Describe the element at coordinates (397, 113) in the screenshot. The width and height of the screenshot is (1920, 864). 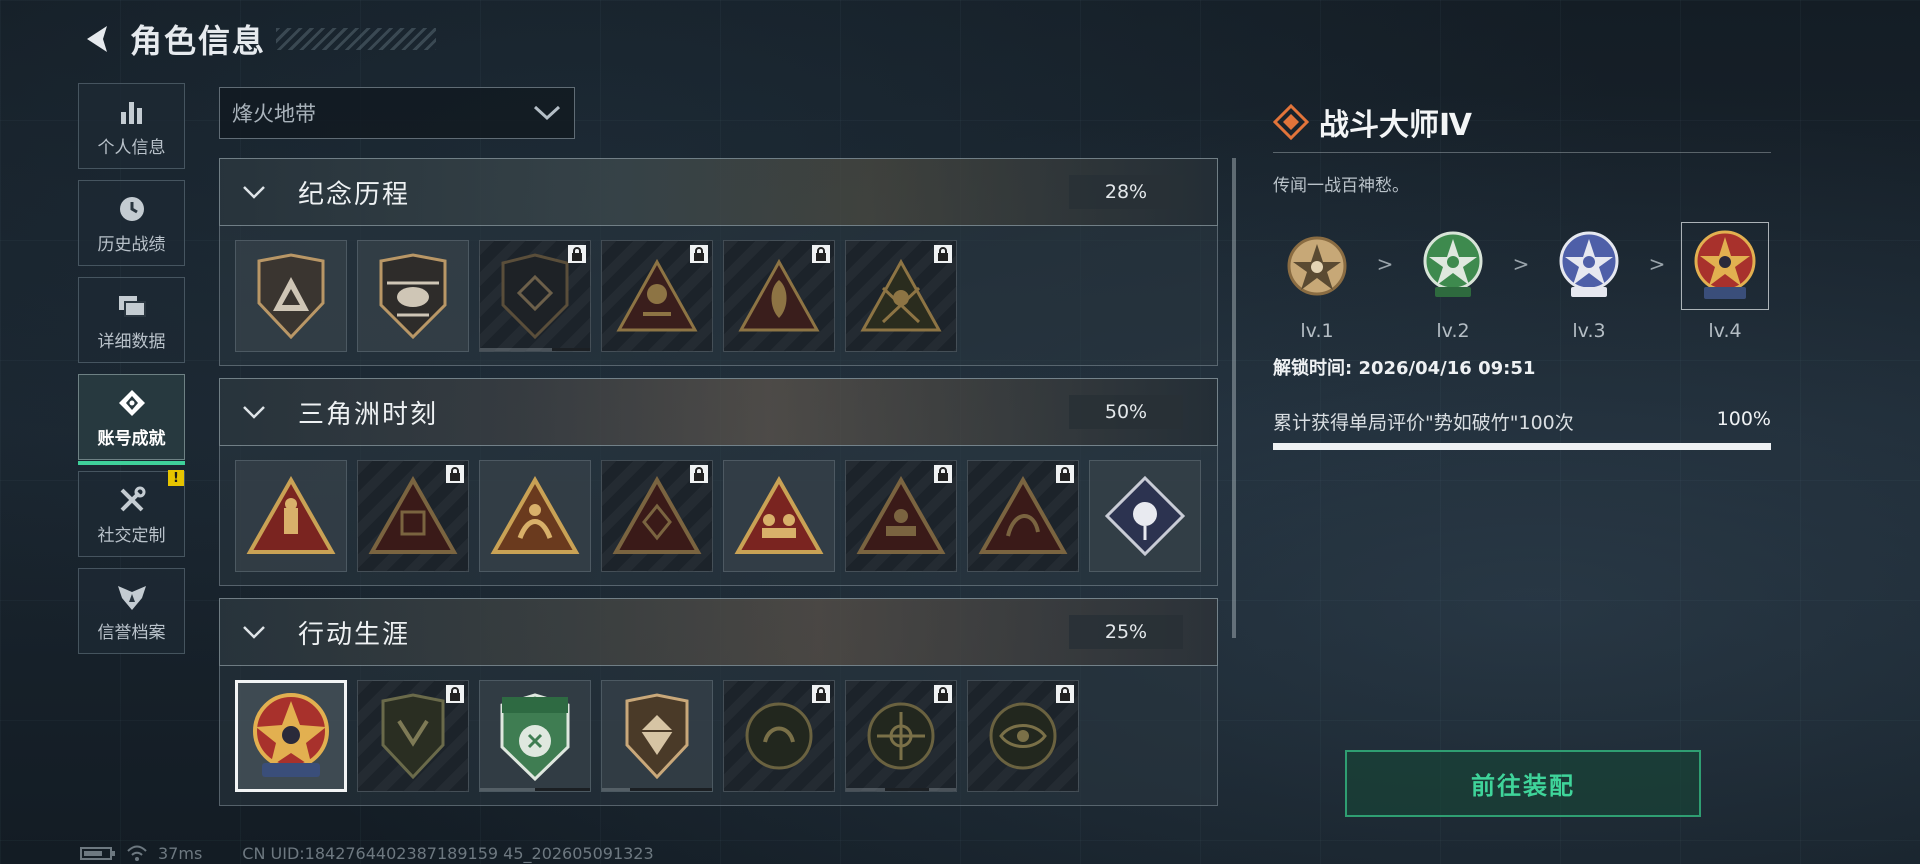
I see `mode-select-dropdown: 烽火地带` at that location.